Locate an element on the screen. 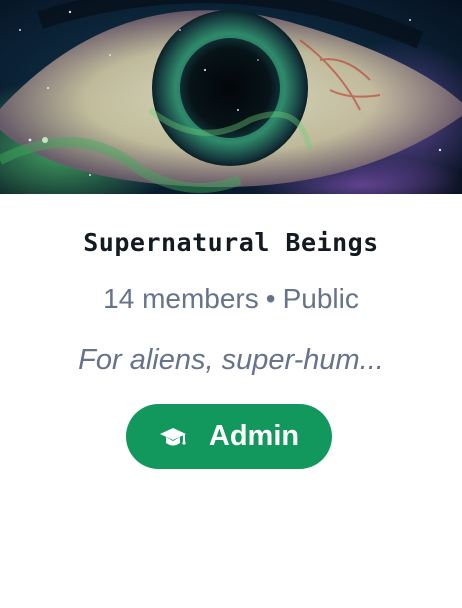 Image resolution: width=462 pixels, height=608 pixels. graduation-cap-icon is located at coordinates (173, 437).